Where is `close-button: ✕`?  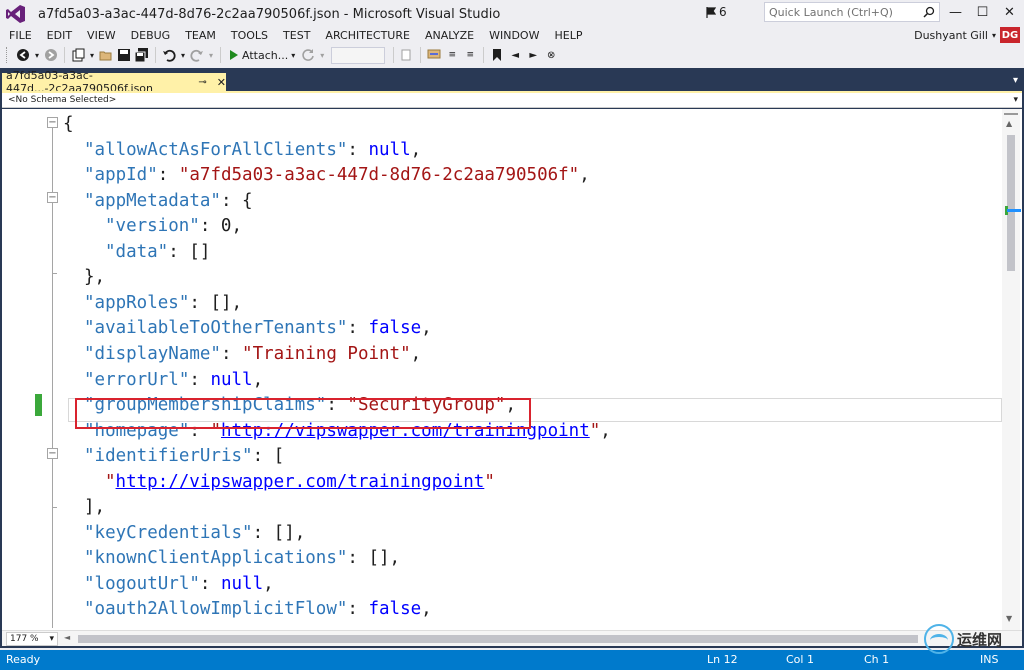 close-button: ✕ is located at coordinates (1009, 12).